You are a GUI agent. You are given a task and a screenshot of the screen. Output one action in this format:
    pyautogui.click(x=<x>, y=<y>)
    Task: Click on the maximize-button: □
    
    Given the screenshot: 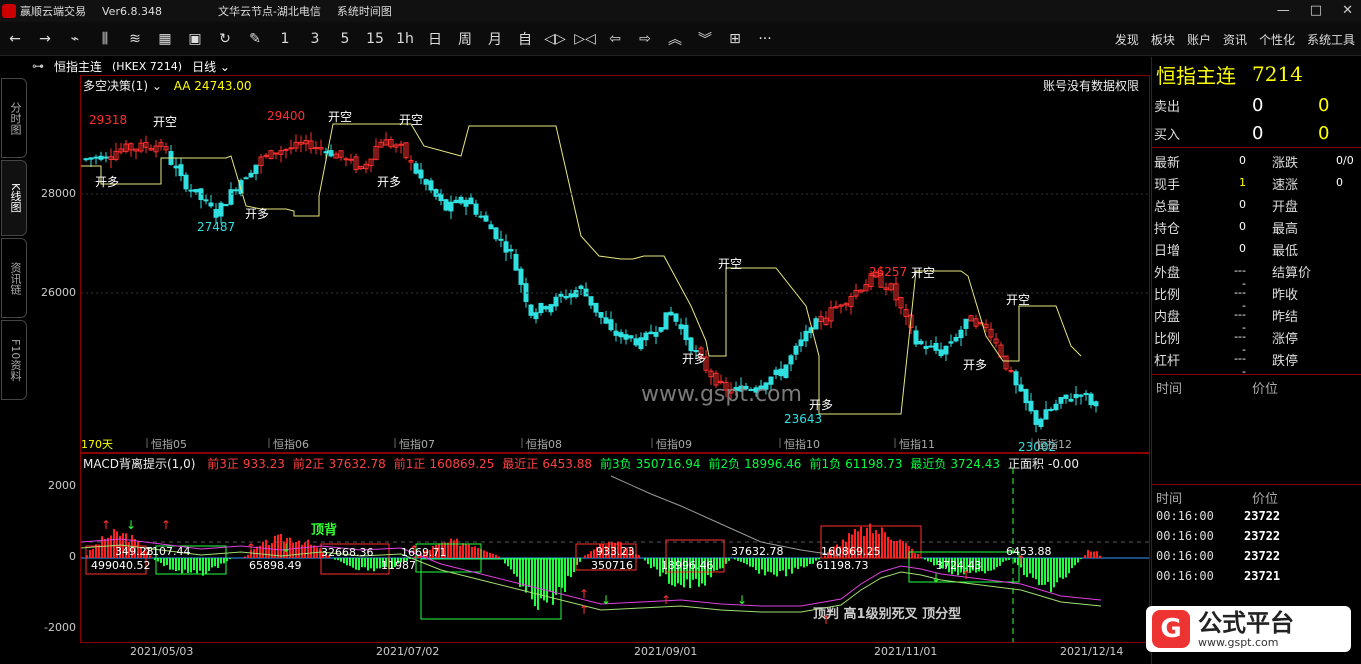 What is the action you would take?
    pyautogui.click(x=1316, y=10)
    